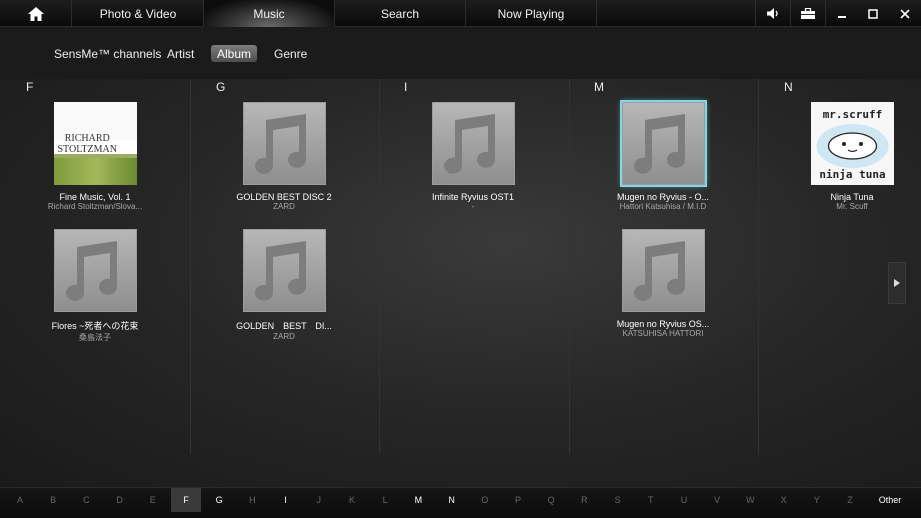 The width and height of the screenshot is (921, 518). Describe the element at coordinates (153, 500) in the screenshot. I see `alphabet-letter-e: E` at that location.